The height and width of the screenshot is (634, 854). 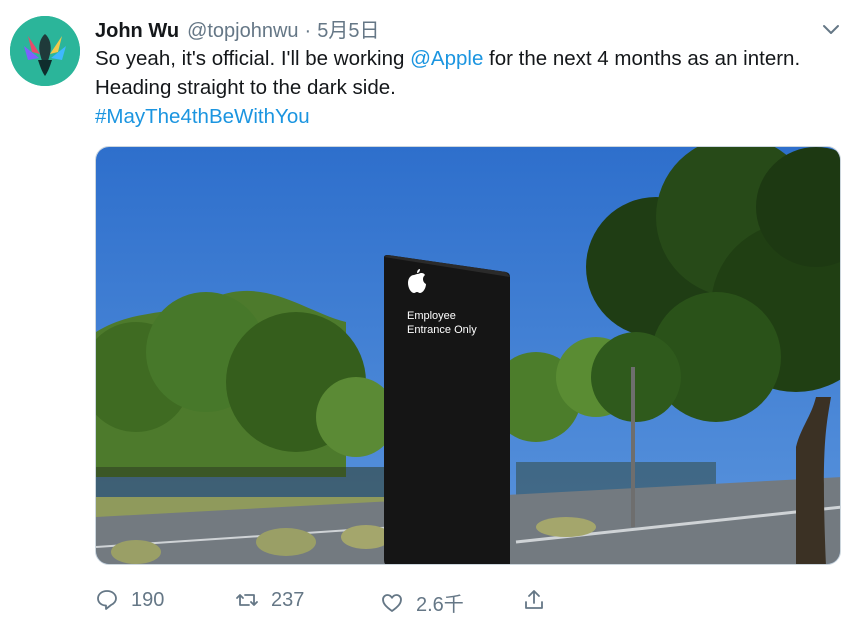 I want to click on avatar, so click(x=45, y=51).